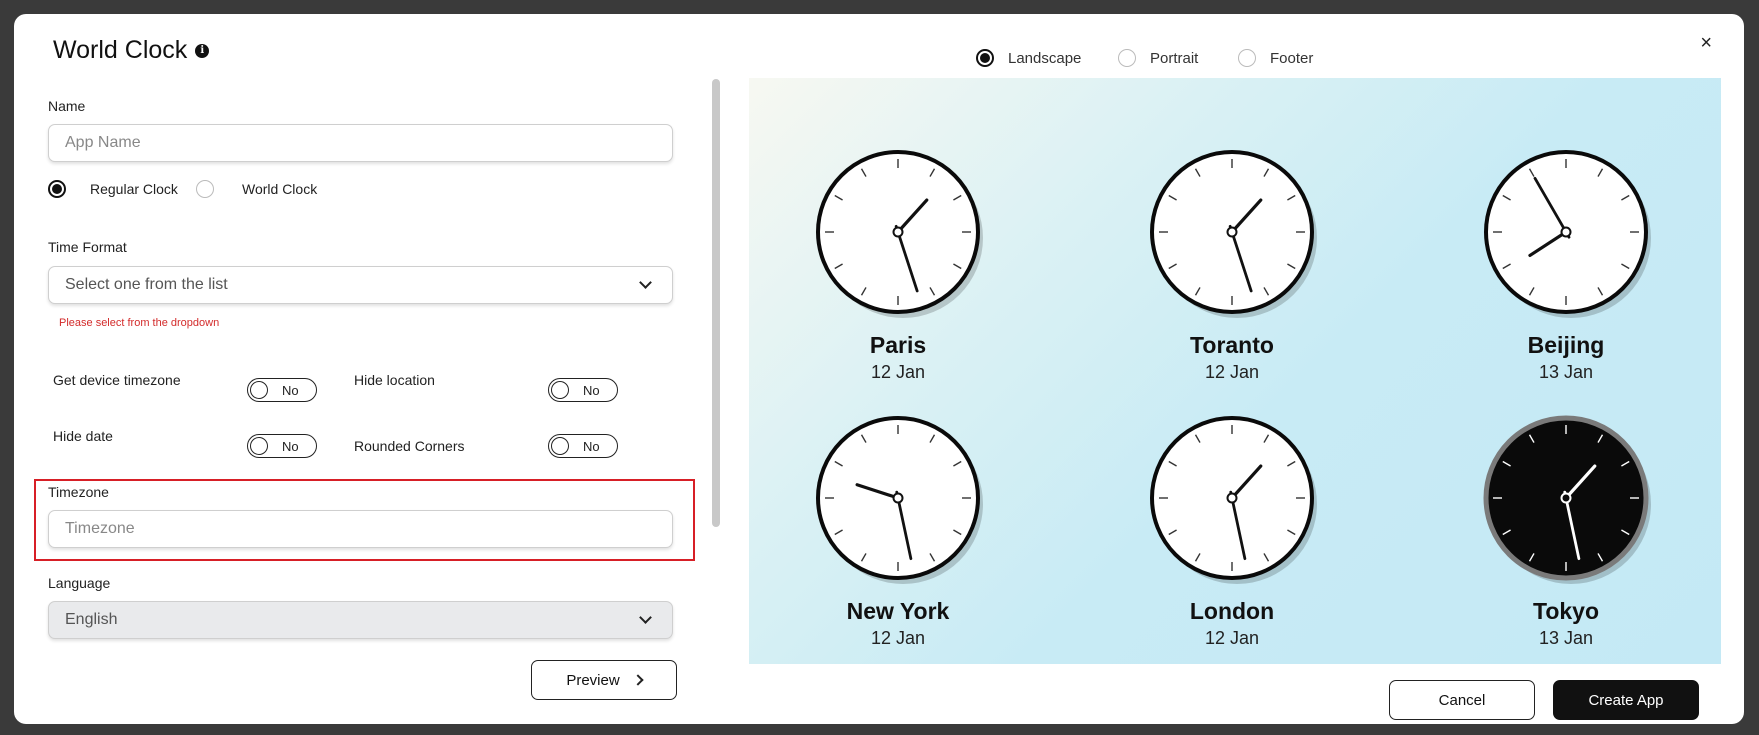  I want to click on cancel-button: Cancel, so click(1462, 700).